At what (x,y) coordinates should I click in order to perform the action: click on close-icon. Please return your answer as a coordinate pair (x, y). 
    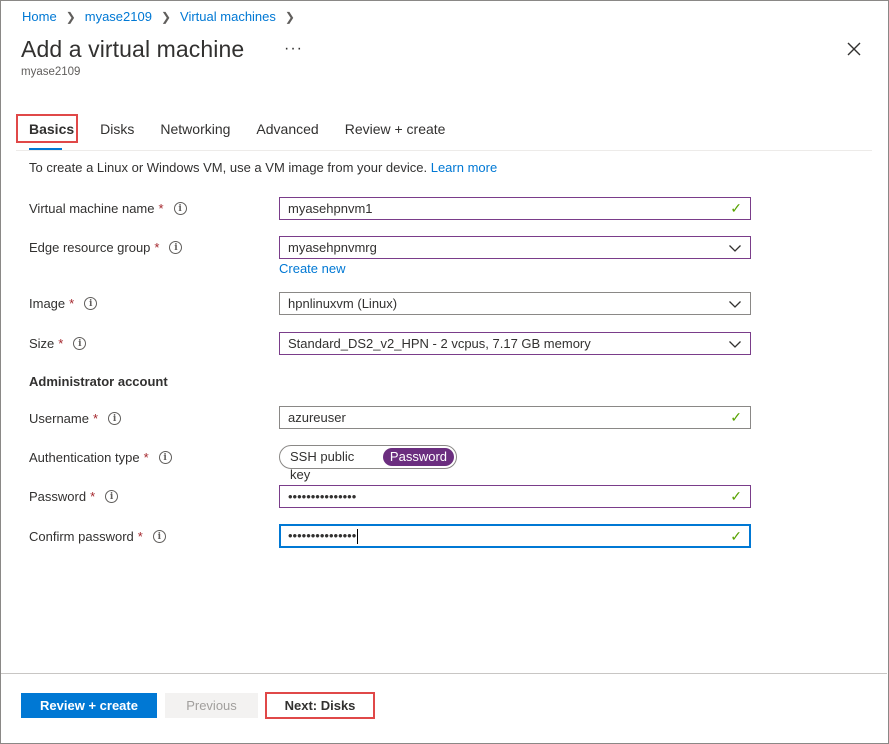
    Looking at the image, I should click on (854, 49).